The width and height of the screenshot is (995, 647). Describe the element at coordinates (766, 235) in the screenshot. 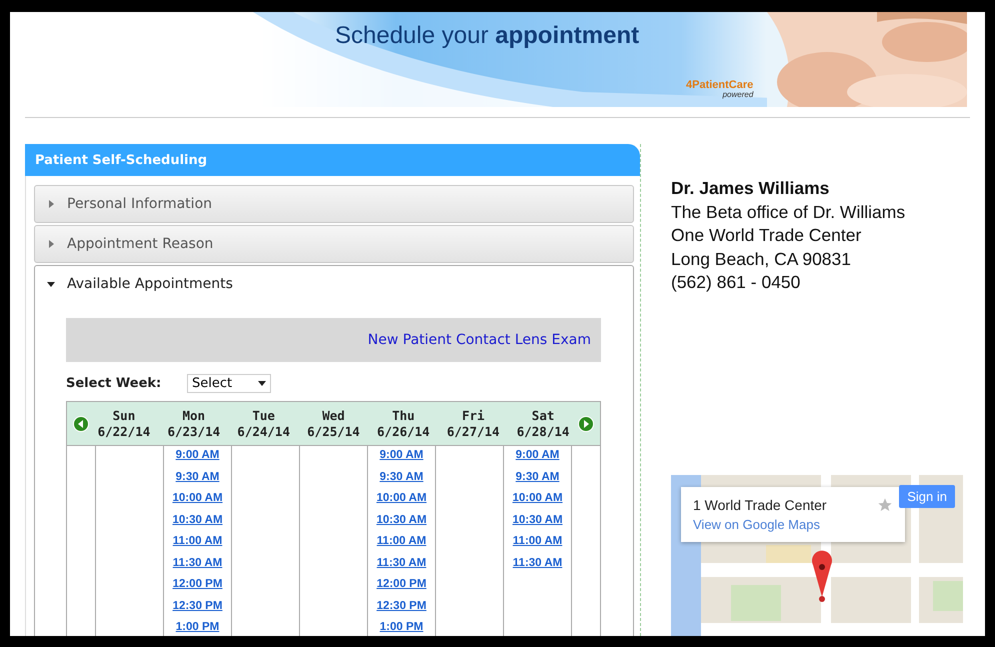

I see `contact-line: One World Trade Center` at that location.